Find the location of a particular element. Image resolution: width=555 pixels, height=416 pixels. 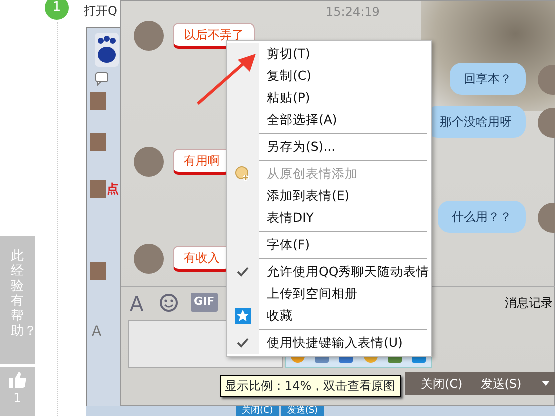

step-number: 1 is located at coordinates (57, 10).